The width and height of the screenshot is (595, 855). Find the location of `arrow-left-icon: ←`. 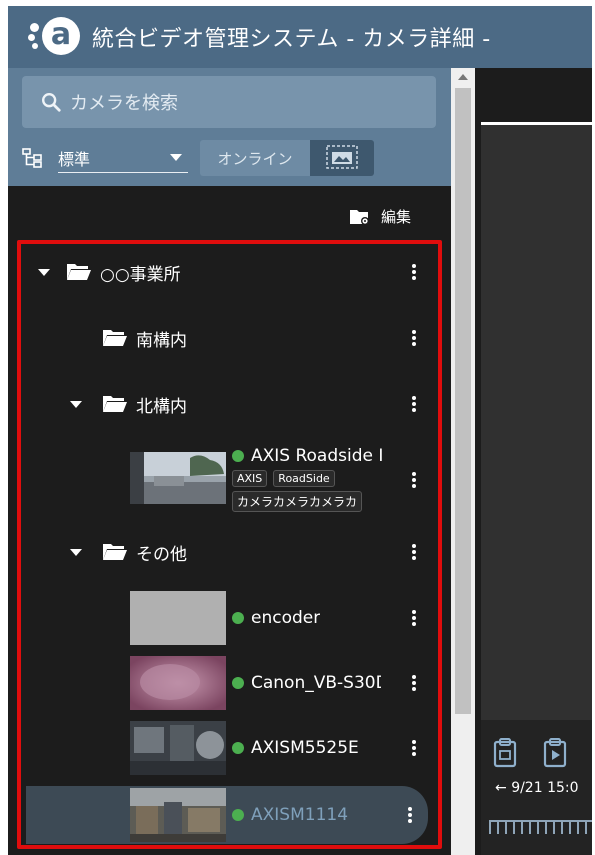

arrow-left-icon: ← is located at coordinates (501, 788).